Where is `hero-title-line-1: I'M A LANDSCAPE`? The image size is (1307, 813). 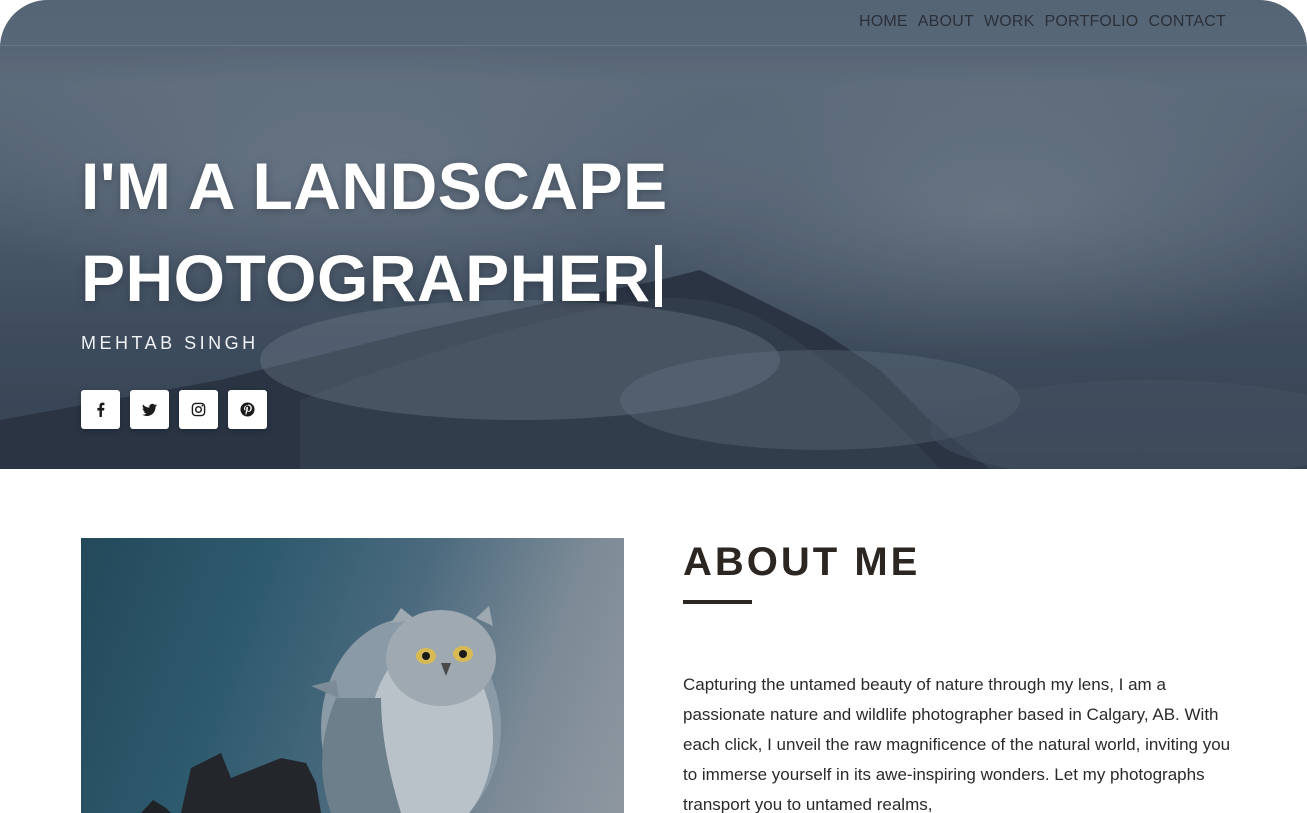 hero-title-line-1: I'M A LANDSCAPE is located at coordinates (374, 186).